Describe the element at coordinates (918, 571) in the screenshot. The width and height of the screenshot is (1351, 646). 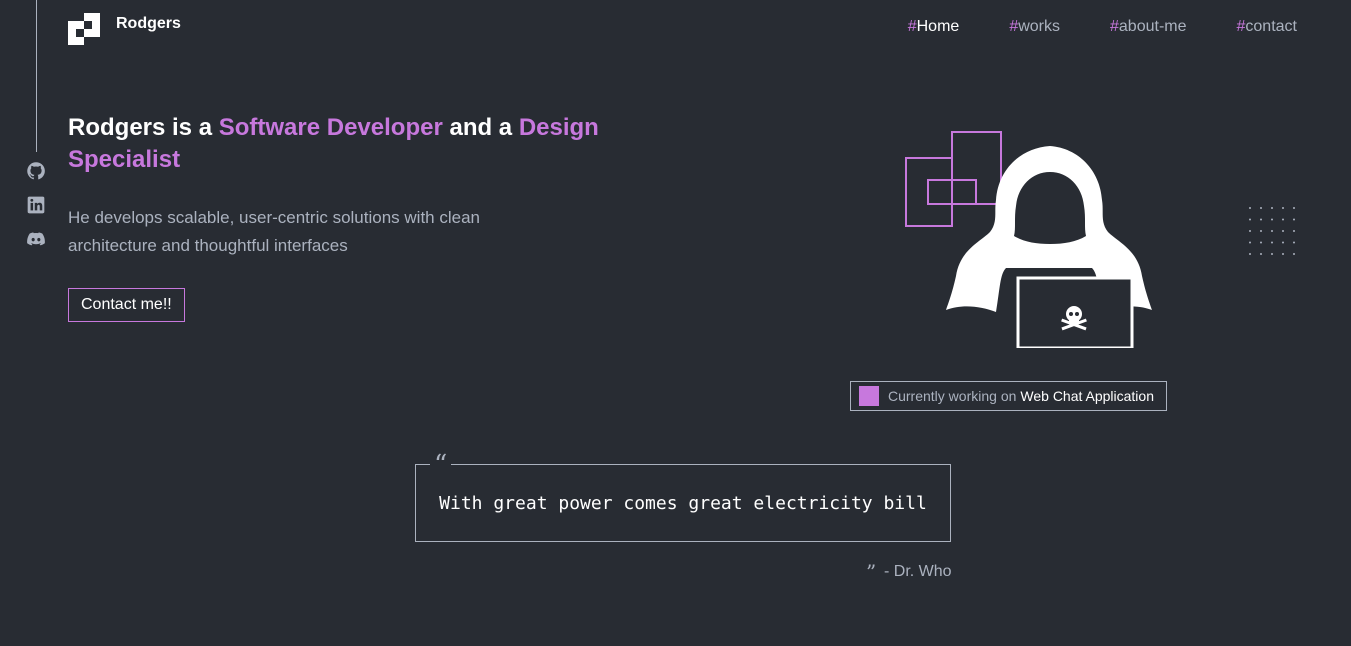
I see `quote-author: - Dr. Who` at that location.